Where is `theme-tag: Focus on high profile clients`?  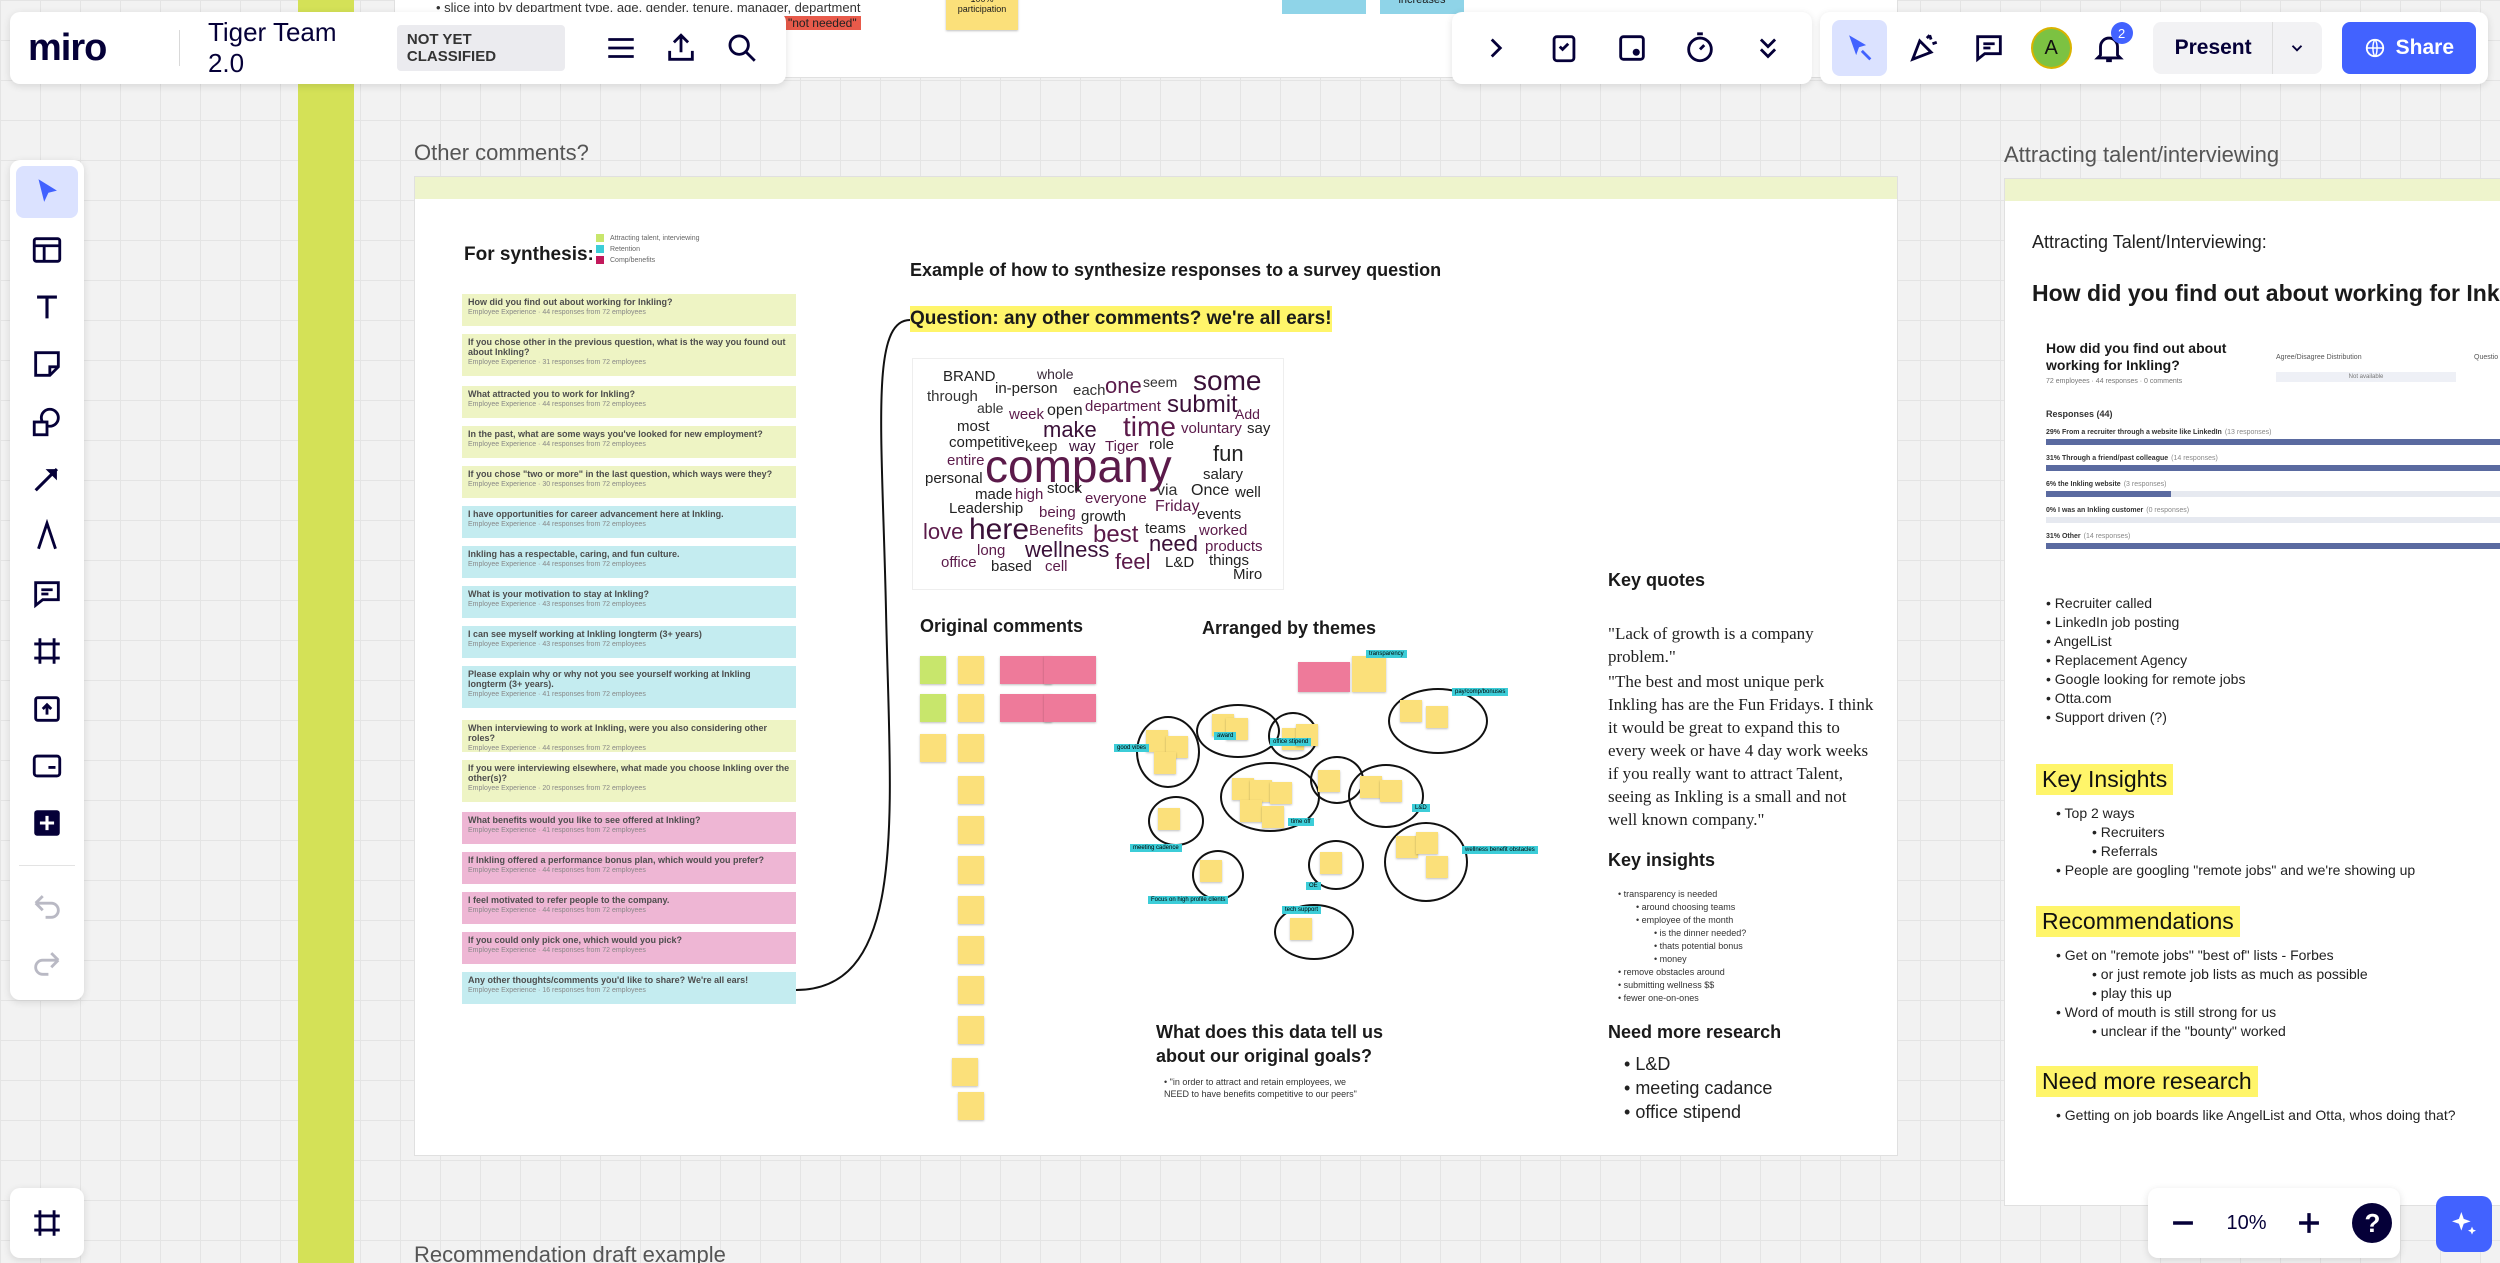
theme-tag: Focus on high profile clients is located at coordinates (1188, 900).